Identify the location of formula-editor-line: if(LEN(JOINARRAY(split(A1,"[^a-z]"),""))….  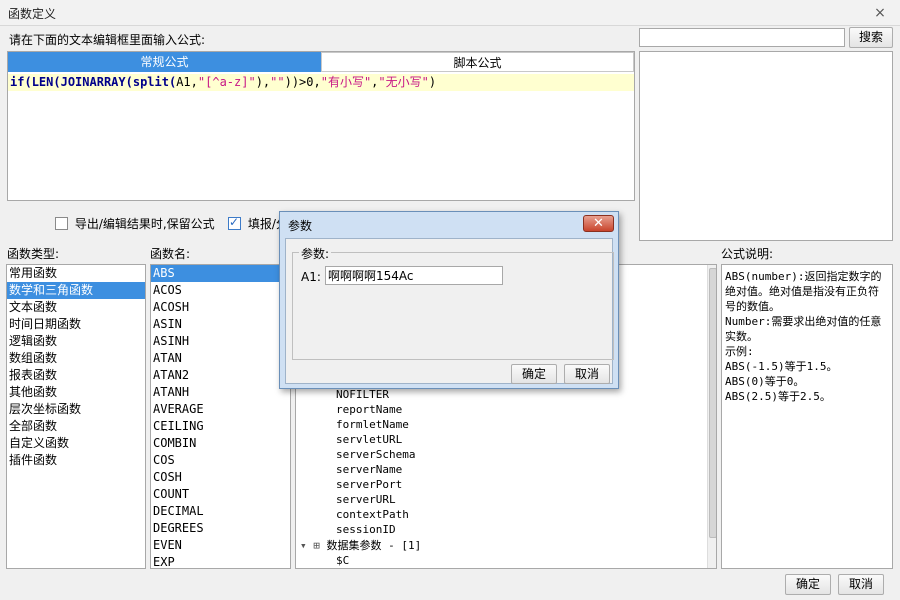
(321, 82).